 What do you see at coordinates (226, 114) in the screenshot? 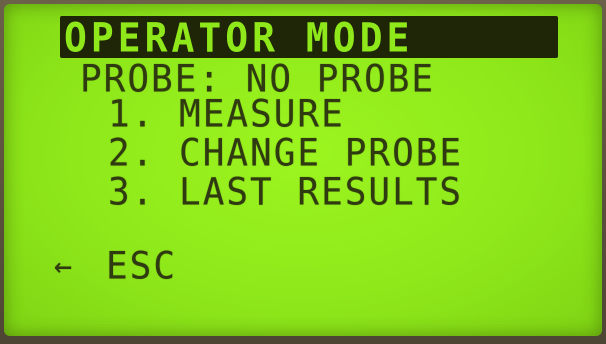
I see `menu-item-measure: 1. MEASURE` at bounding box center [226, 114].